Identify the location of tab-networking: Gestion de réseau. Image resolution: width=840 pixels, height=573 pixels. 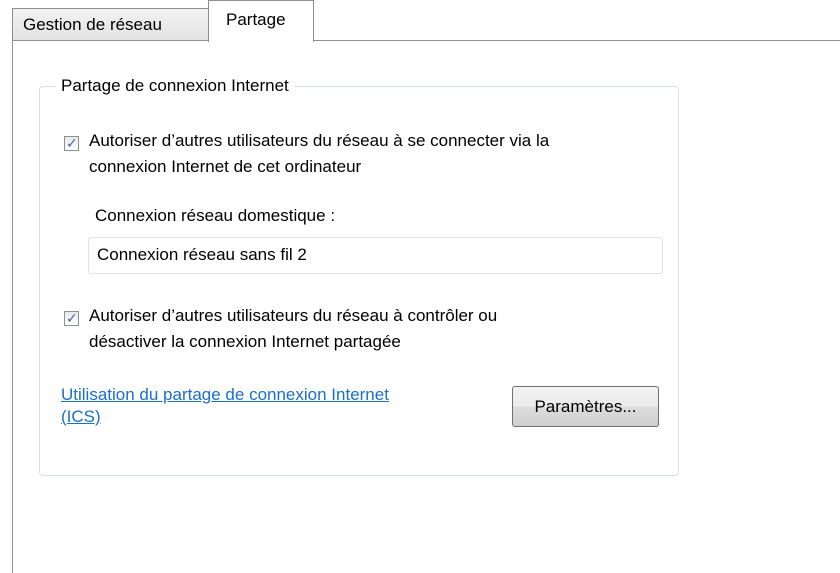
(110, 24).